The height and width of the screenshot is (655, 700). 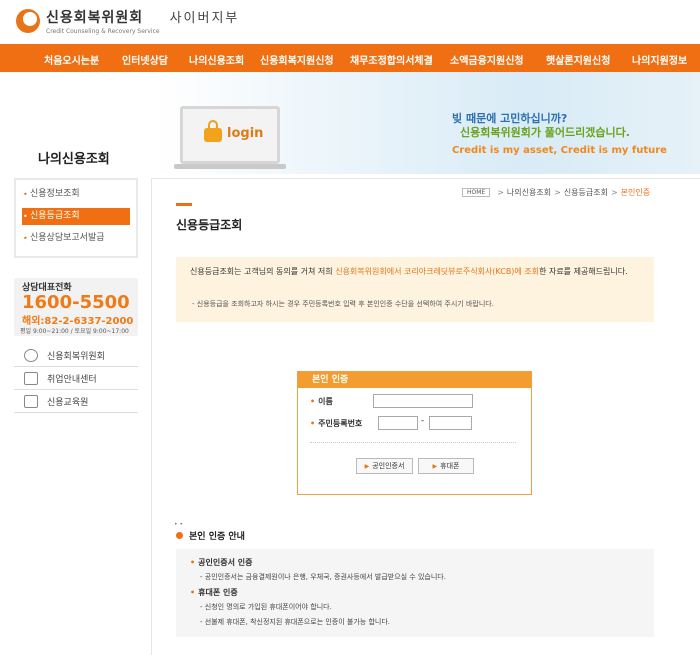 I want to click on rrn-row: • 주민등록번호, so click(x=336, y=423).